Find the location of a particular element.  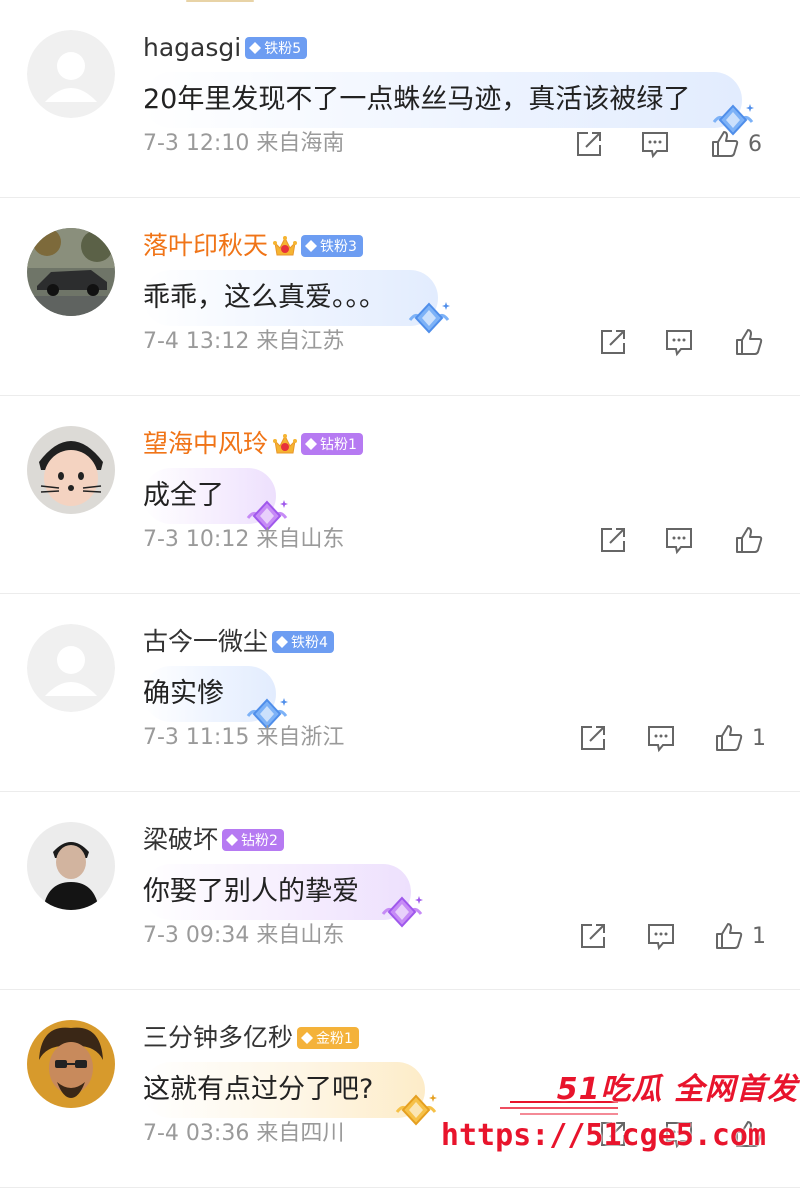

name-row: 三分钟多亿秒 金粉1 is located at coordinates (461, 1038).